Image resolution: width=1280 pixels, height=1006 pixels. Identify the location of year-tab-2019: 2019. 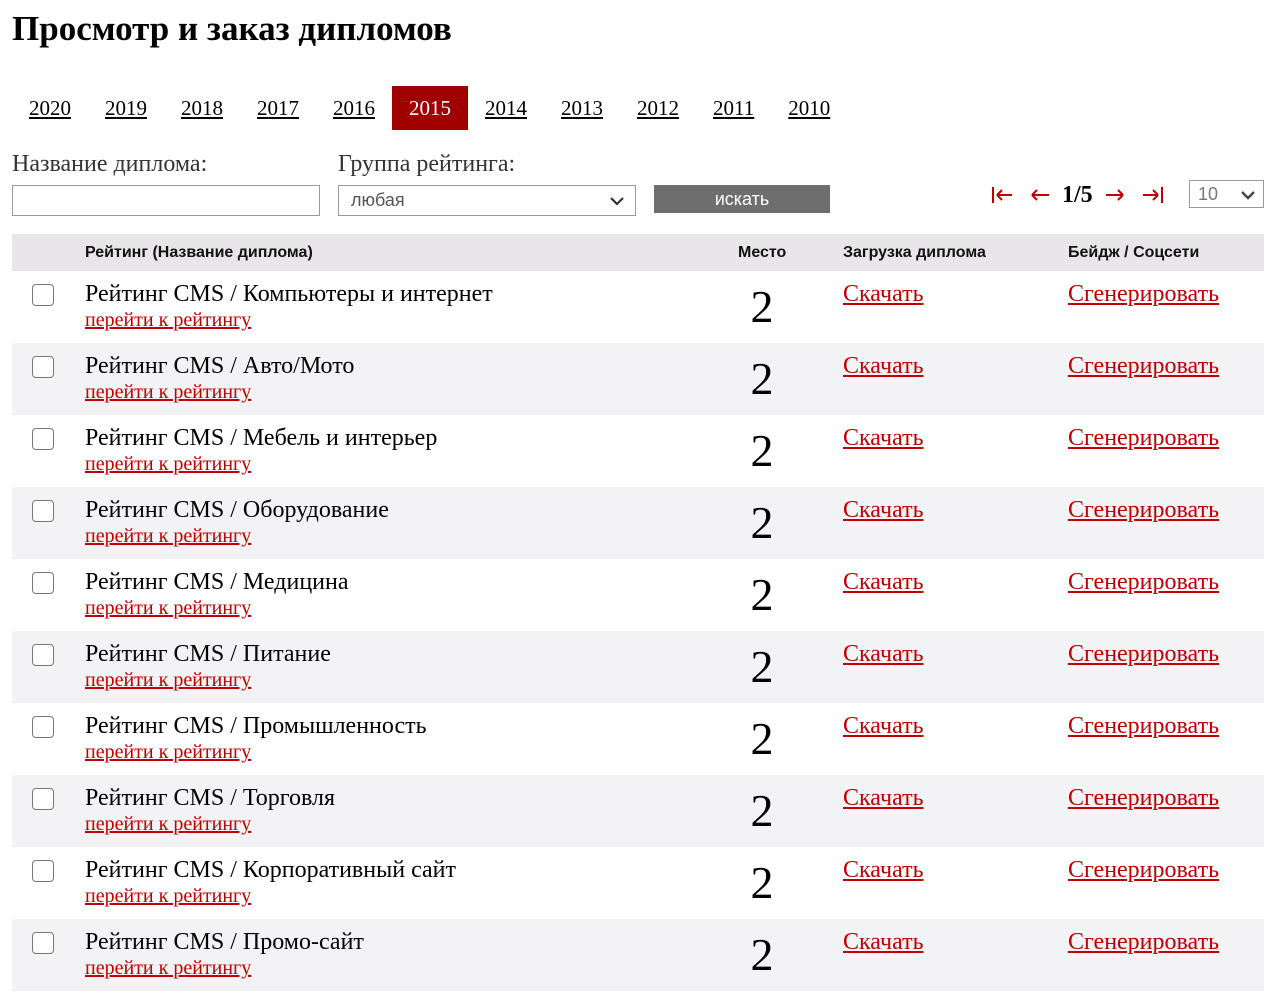
(126, 108).